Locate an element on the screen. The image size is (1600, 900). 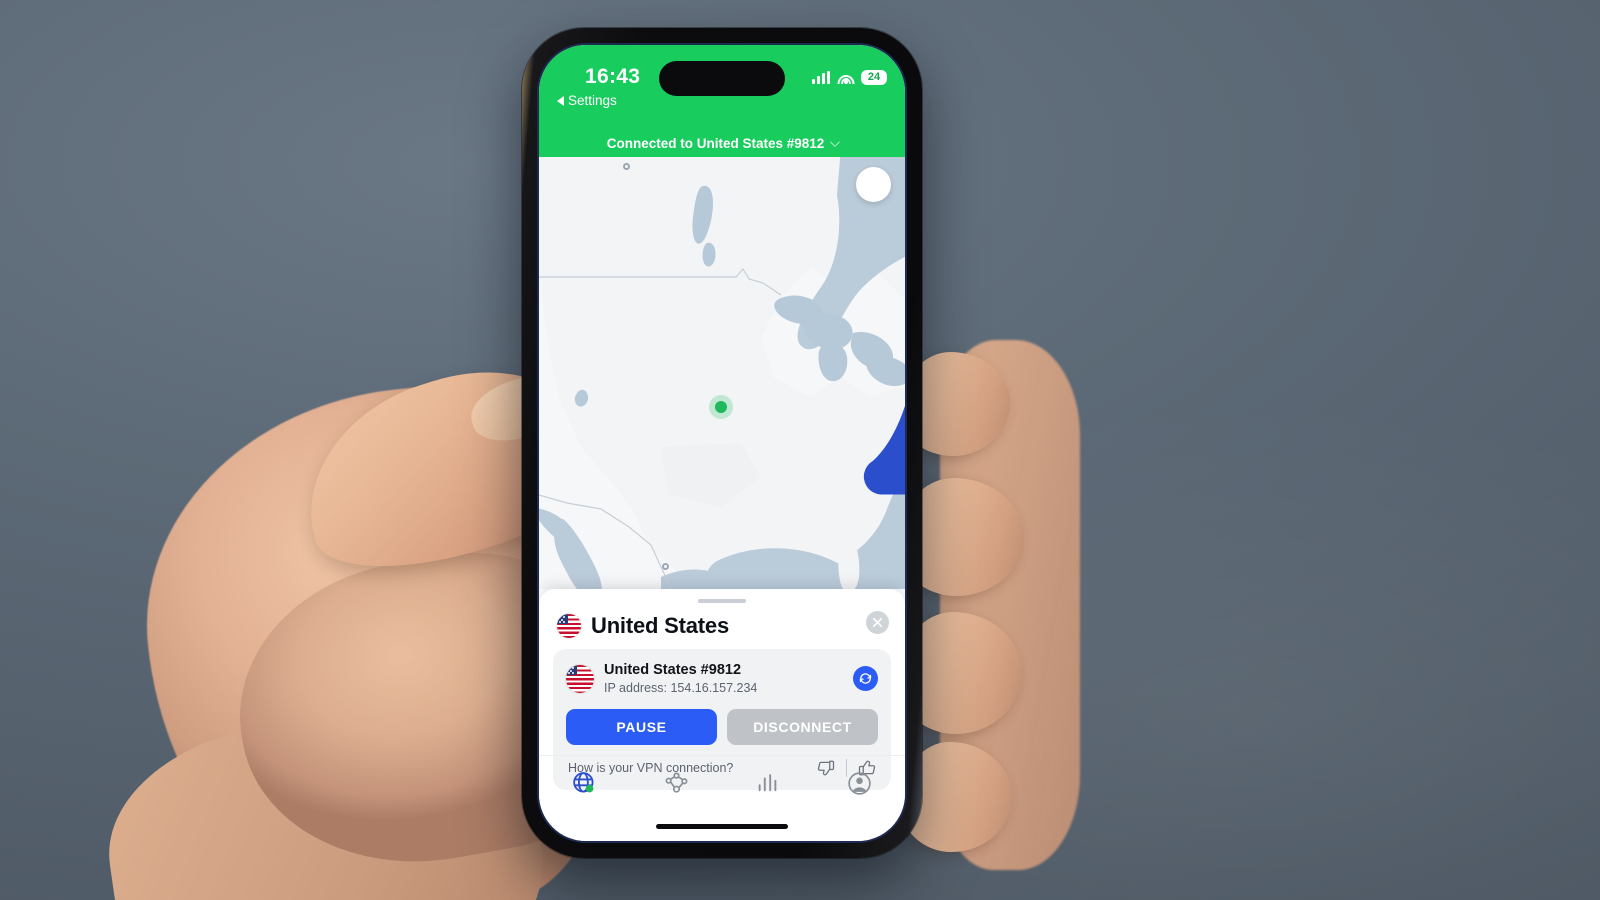
sidebar-item-vpn is located at coordinates (585, 783).